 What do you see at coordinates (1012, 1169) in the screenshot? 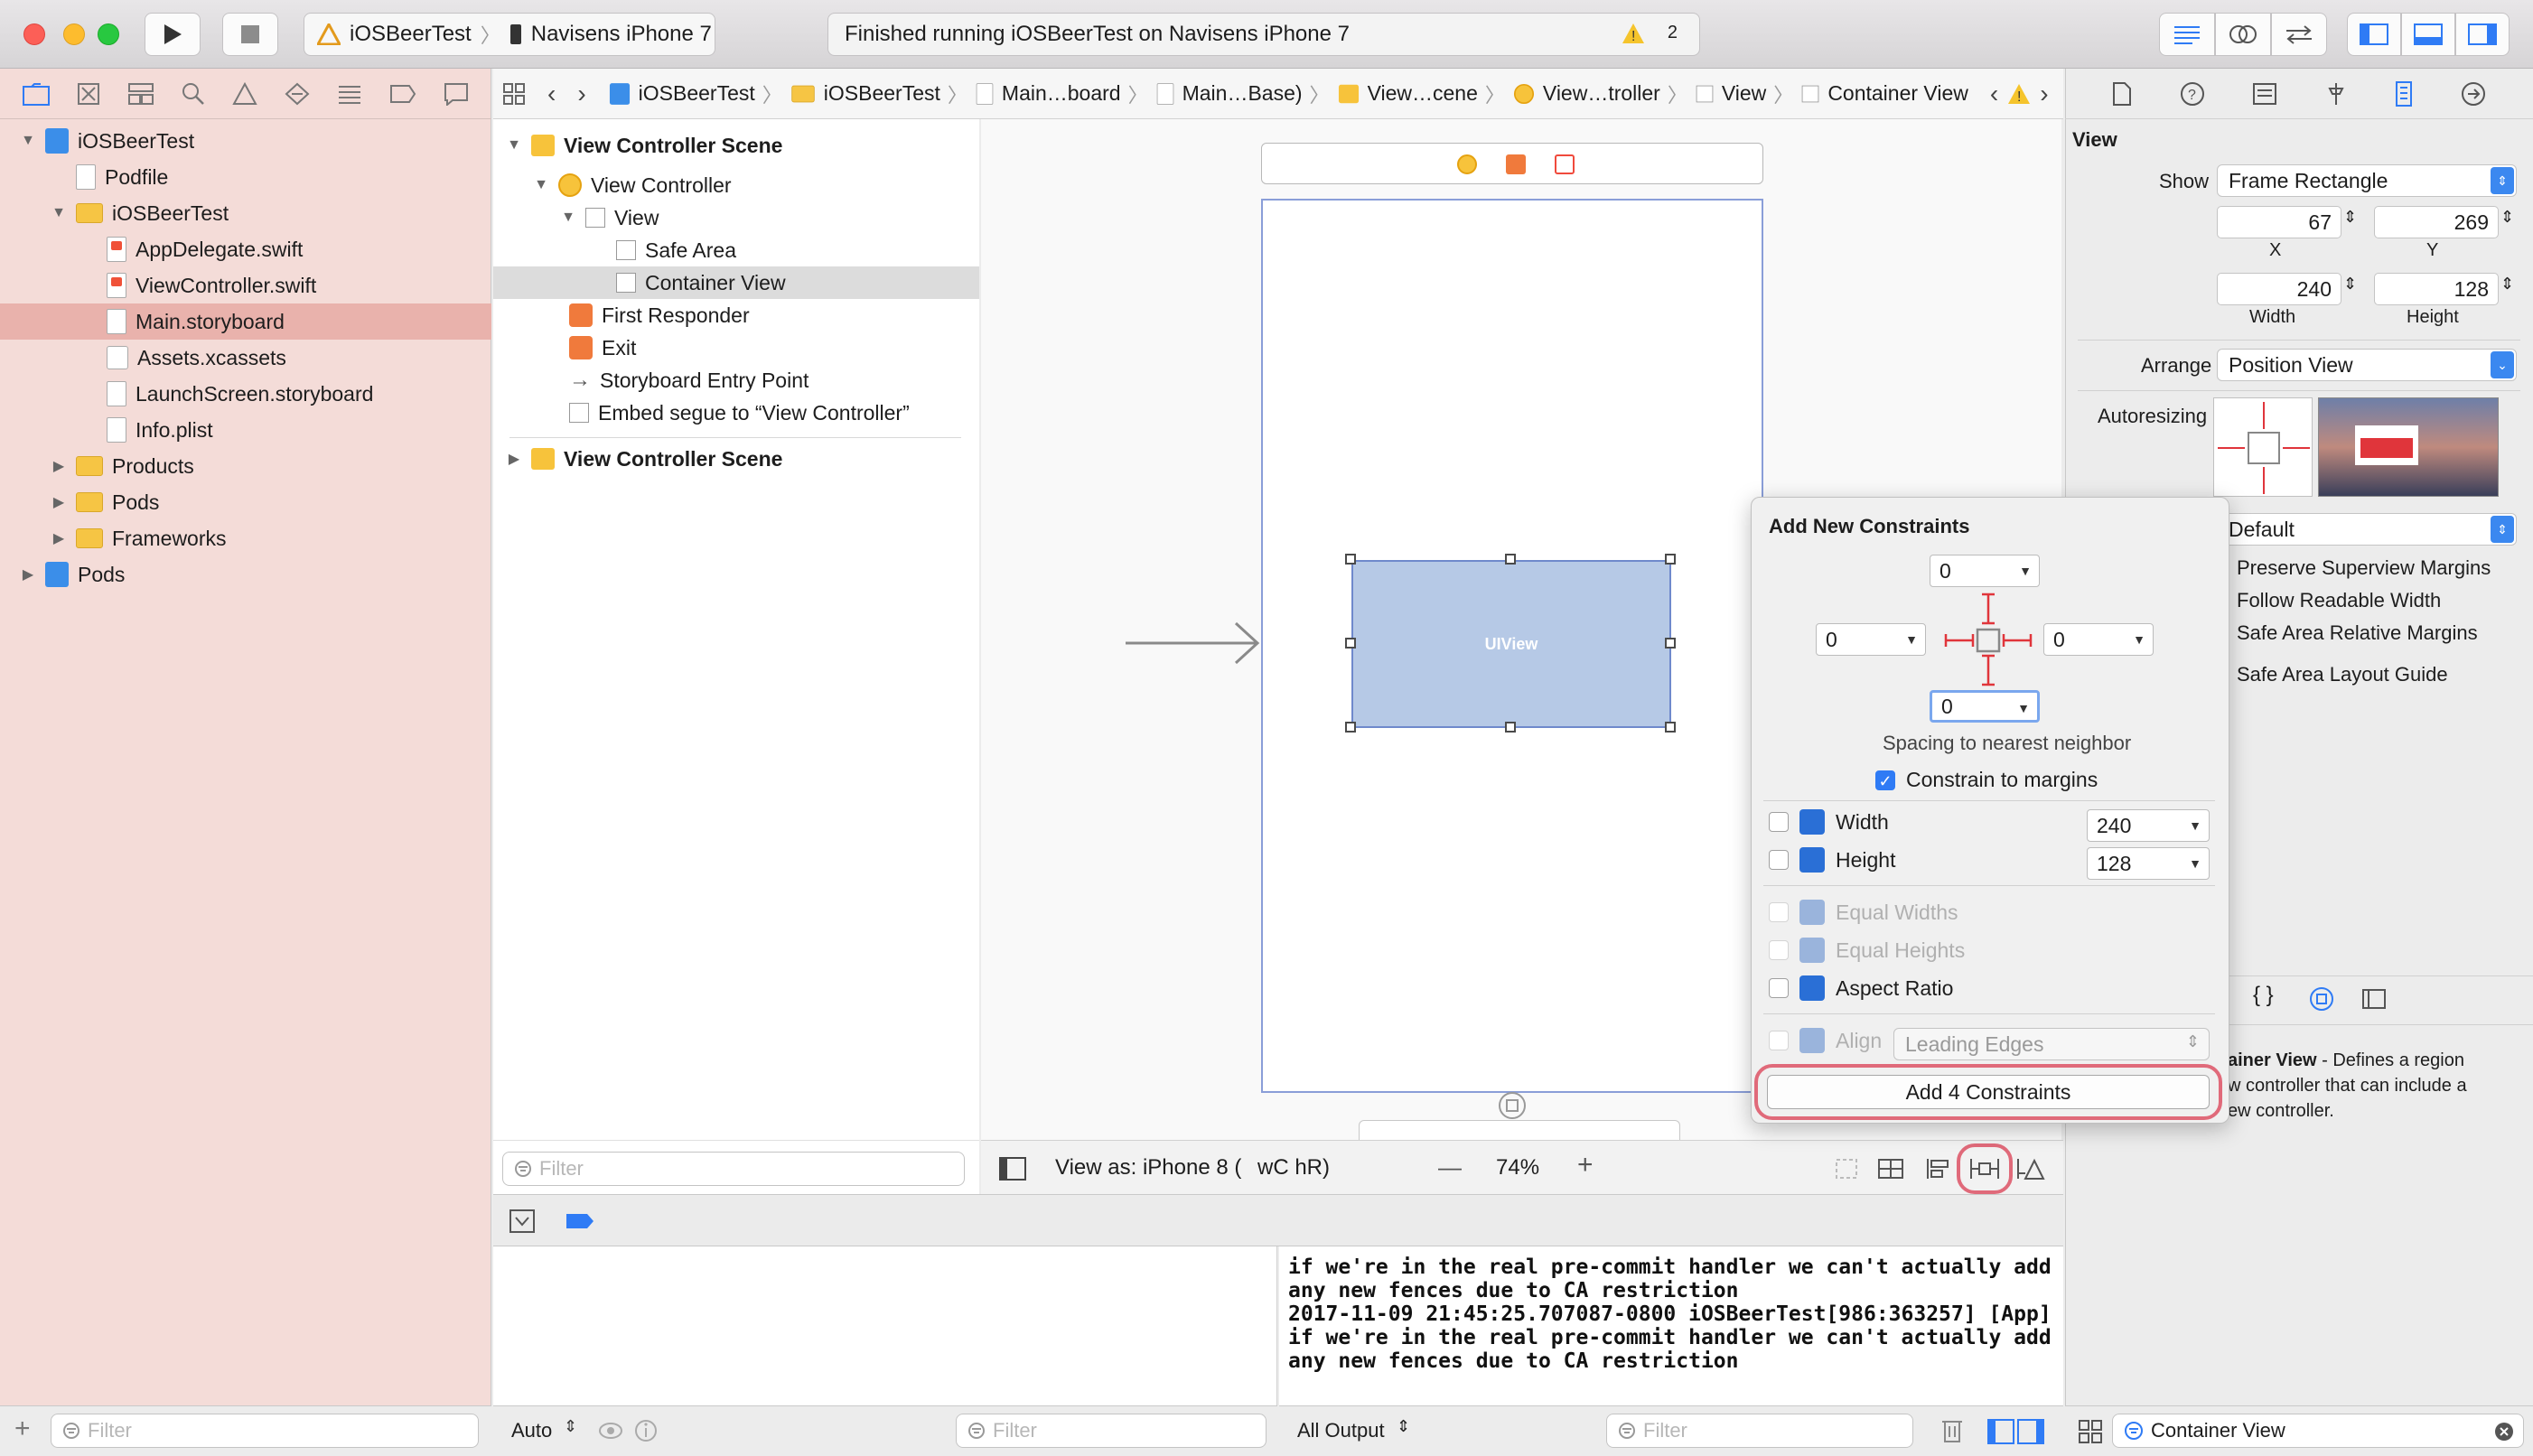
I see `outline-toggle-icon` at bounding box center [1012, 1169].